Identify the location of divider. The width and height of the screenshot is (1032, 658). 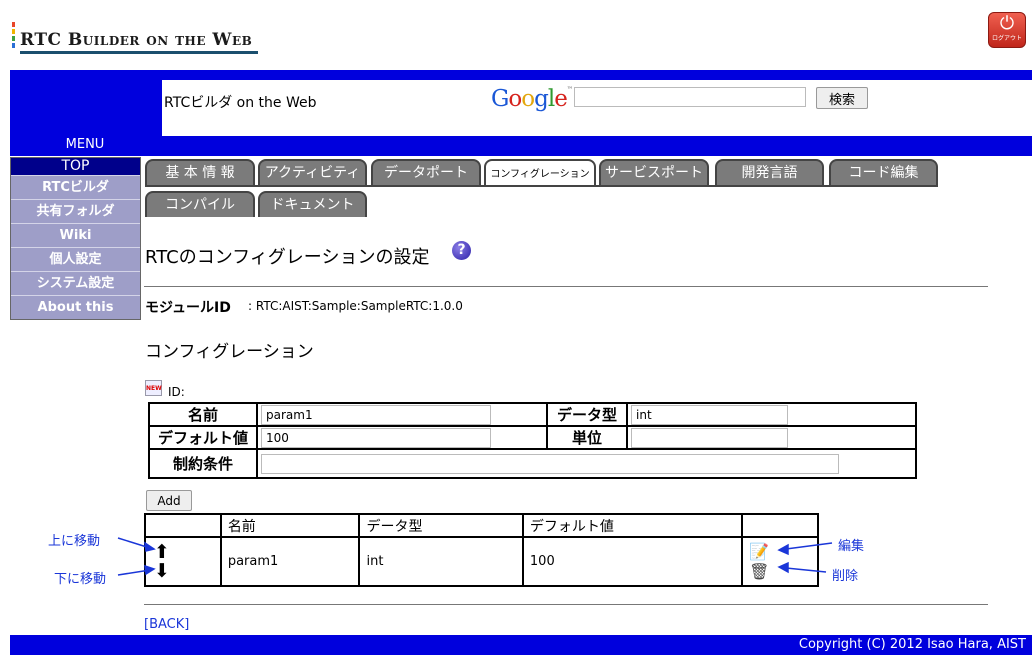
(566, 604).